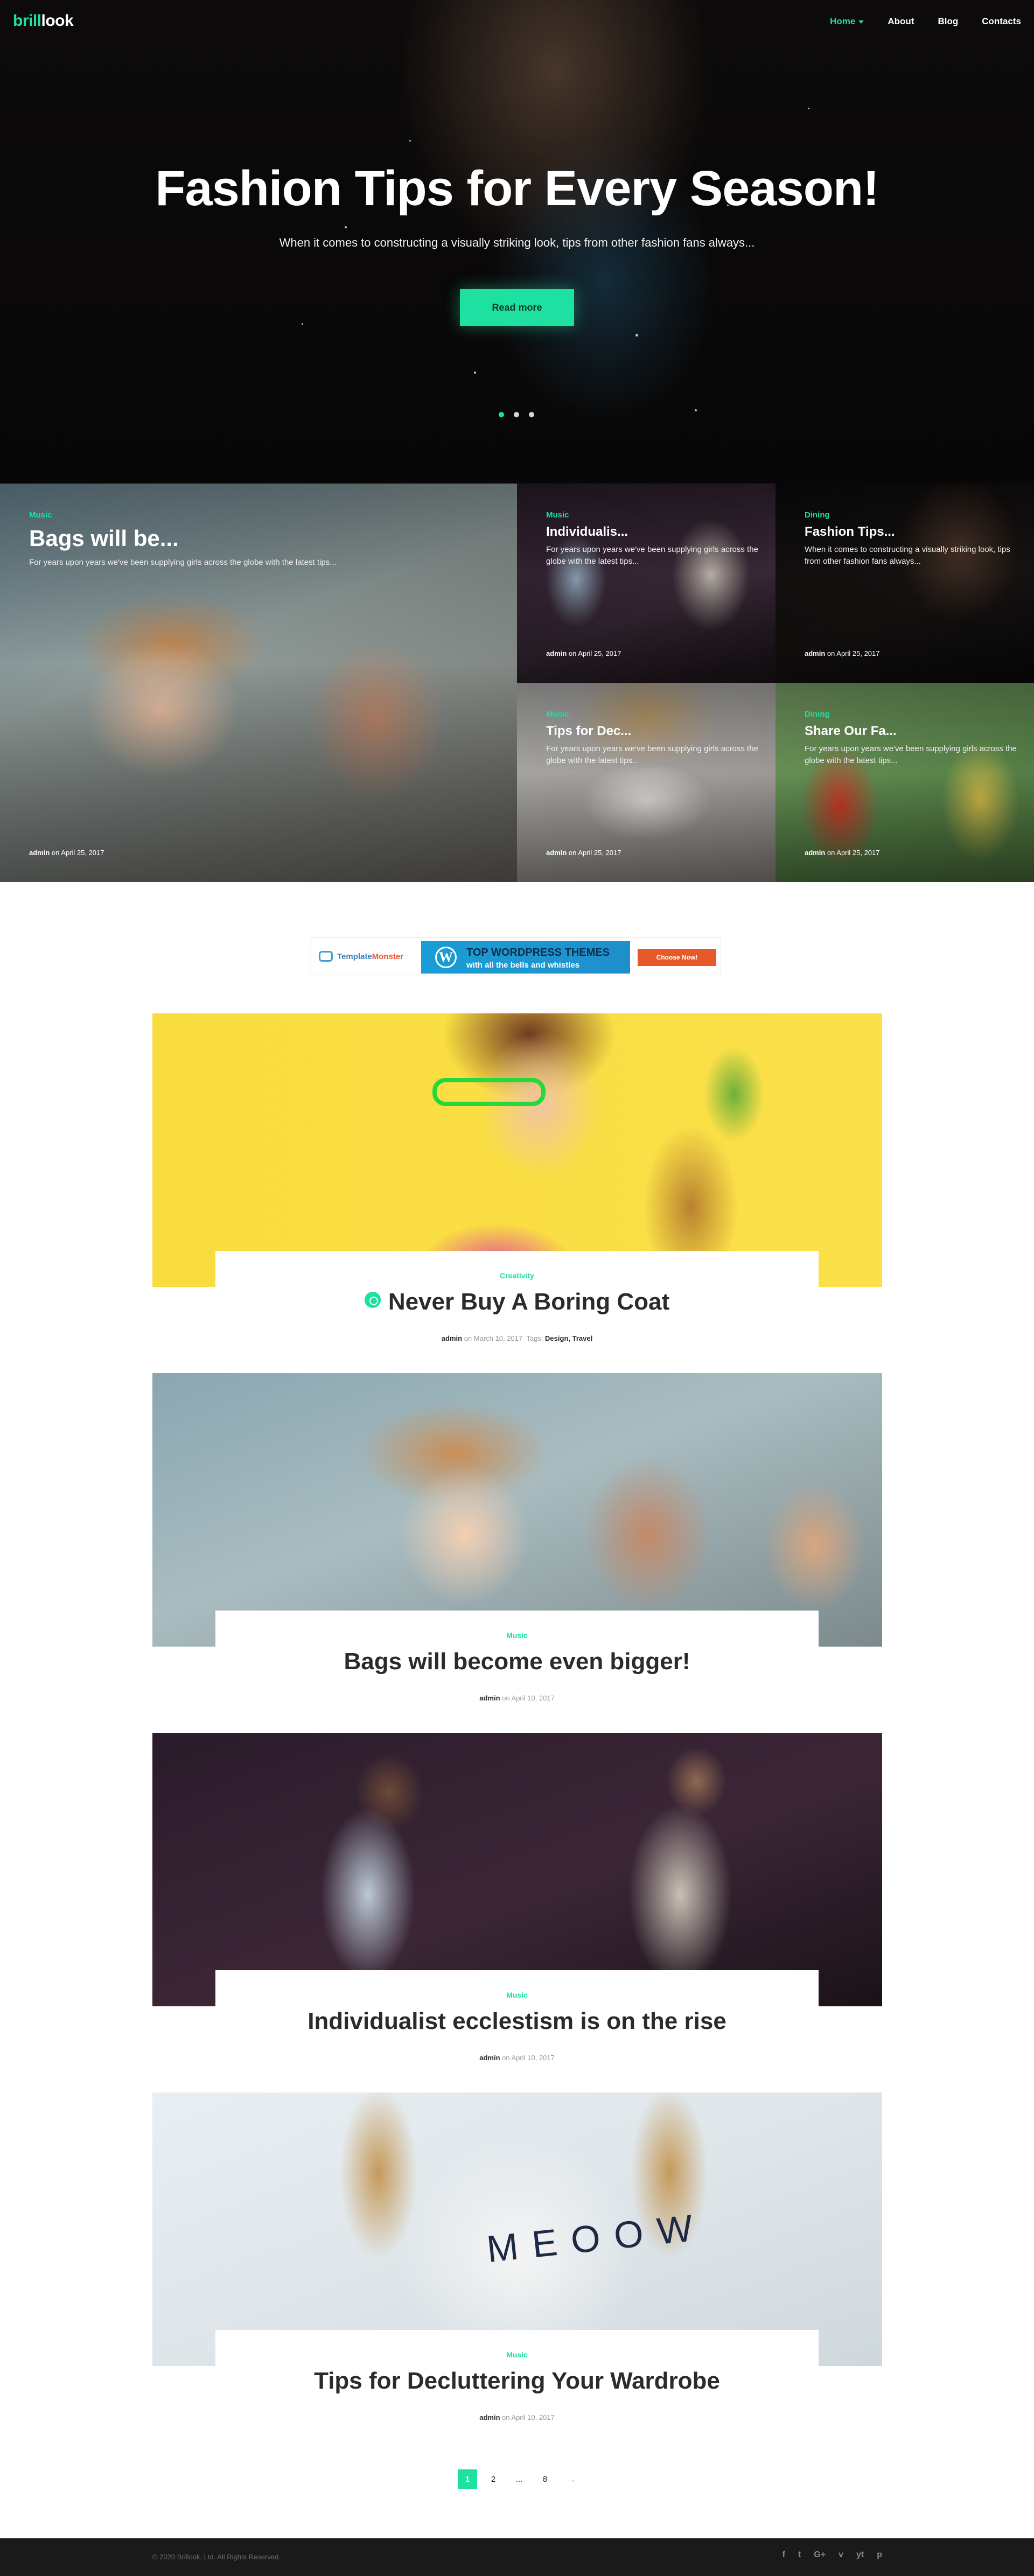  What do you see at coordinates (517, 2381) in the screenshot?
I see `post-title: Tips for Decluttering Your Wardrobe` at bounding box center [517, 2381].